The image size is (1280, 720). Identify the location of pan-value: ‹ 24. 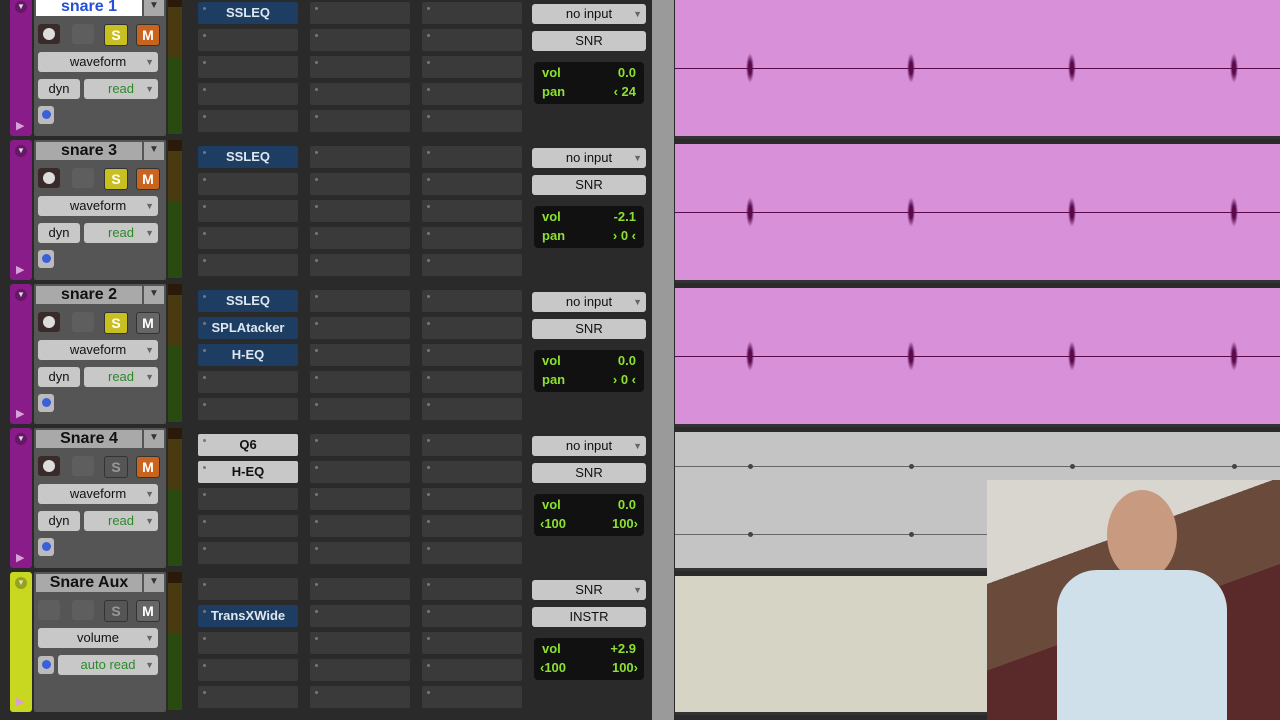
(625, 91).